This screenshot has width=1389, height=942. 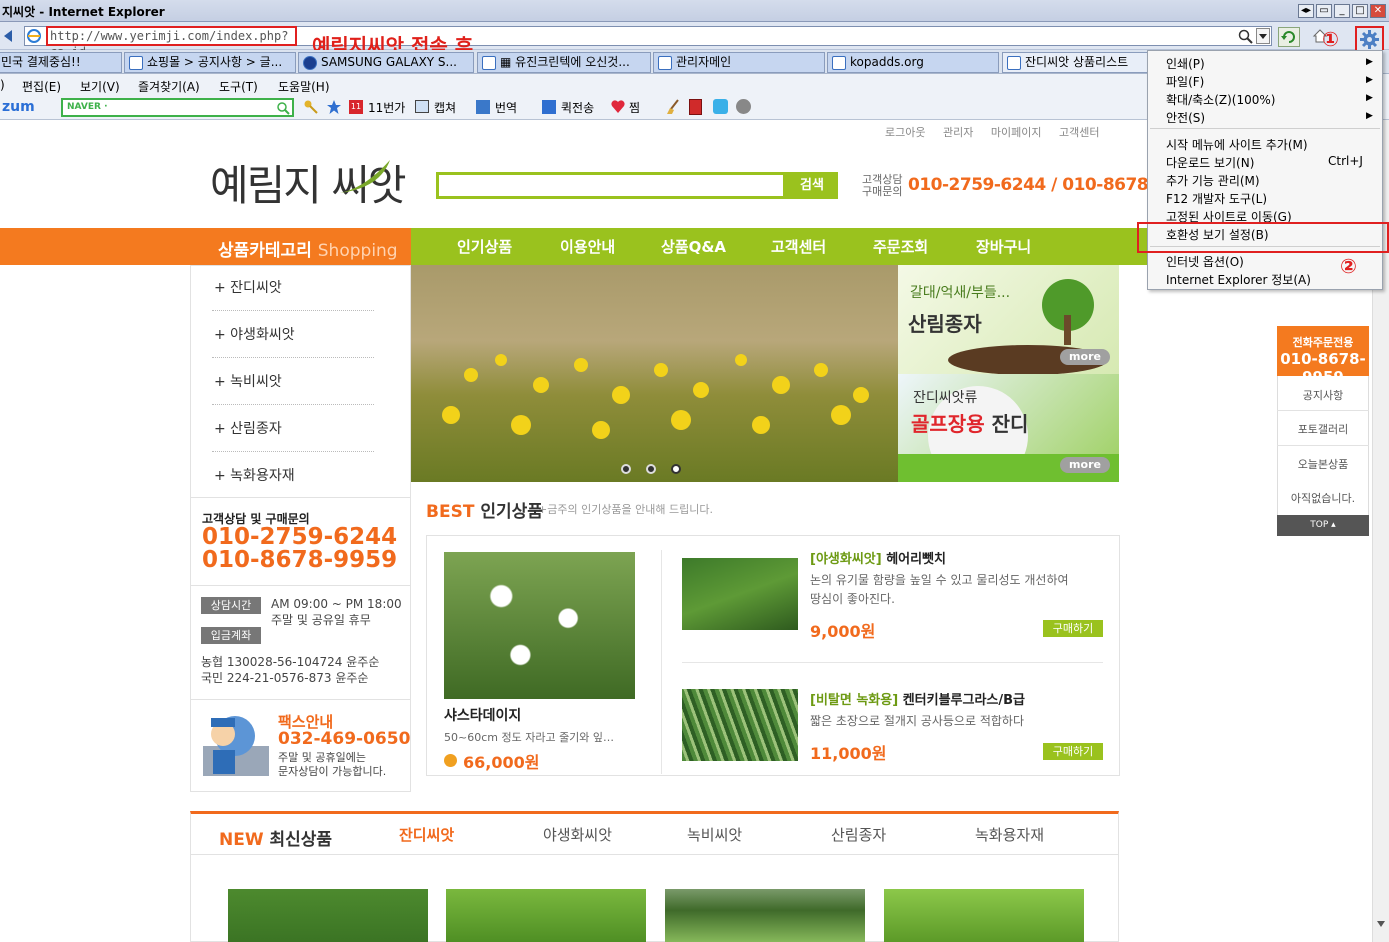 I want to click on menu-about-ie: Internet Explorer 정보(A), so click(x=1238, y=279).